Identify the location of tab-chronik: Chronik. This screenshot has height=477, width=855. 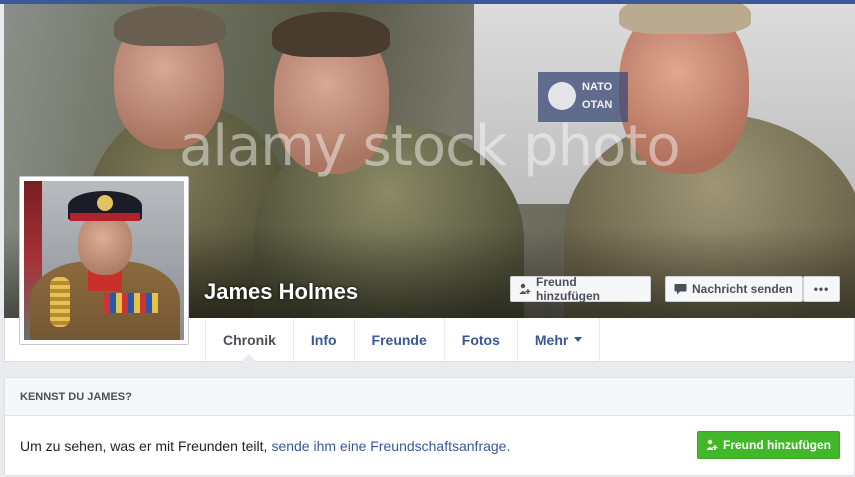
(249, 340).